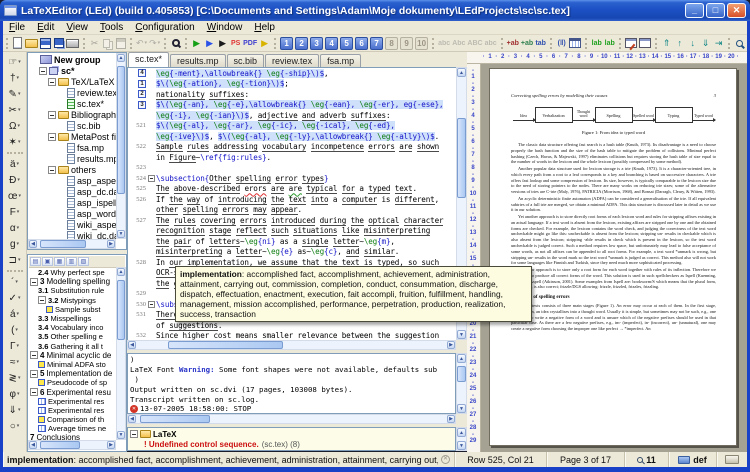 The height and width of the screenshot is (472, 750). What do you see at coordinates (561, 43) in the screenshot?
I see `insert-parentheses-button: (‖)` at bounding box center [561, 43].